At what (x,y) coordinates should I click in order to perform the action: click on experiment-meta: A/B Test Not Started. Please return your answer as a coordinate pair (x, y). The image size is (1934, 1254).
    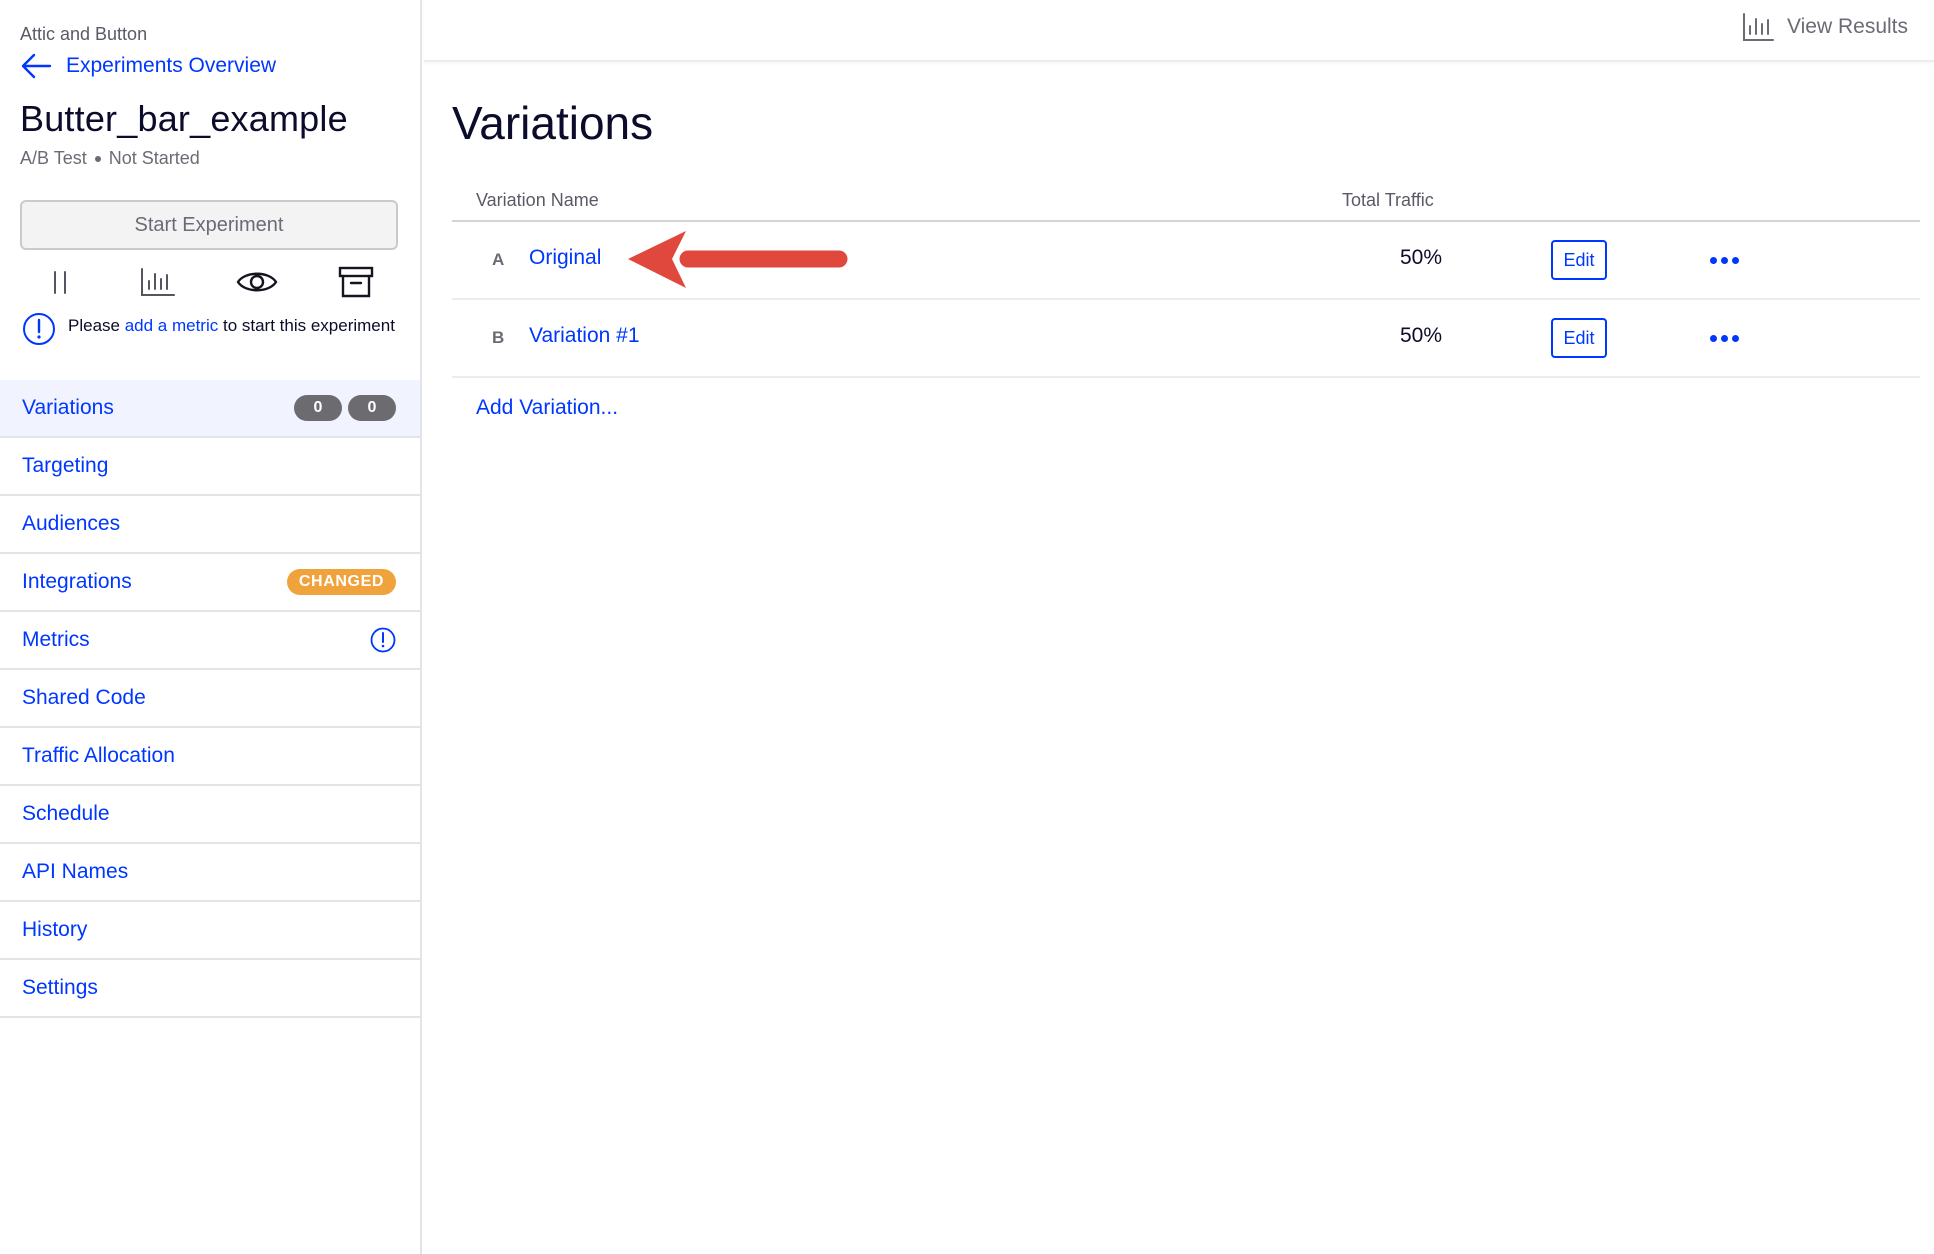
    Looking at the image, I should click on (110, 158).